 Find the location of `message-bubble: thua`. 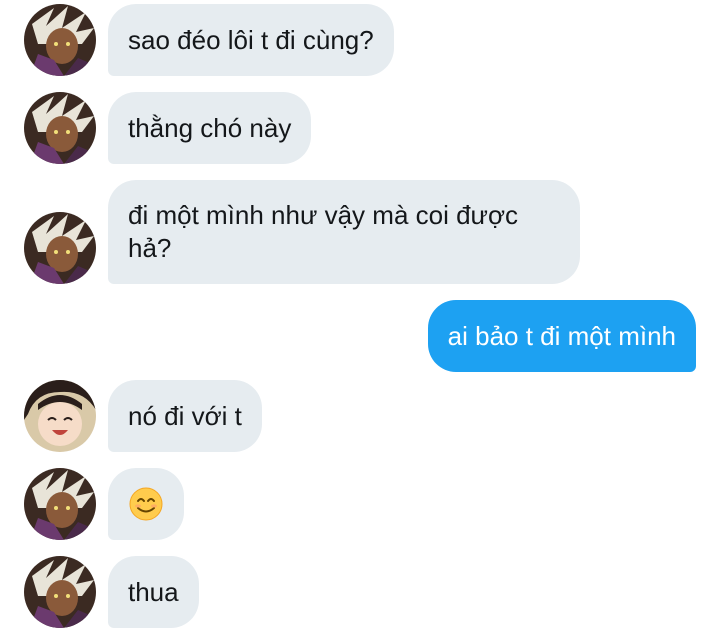

message-bubble: thua is located at coordinates (153, 592).